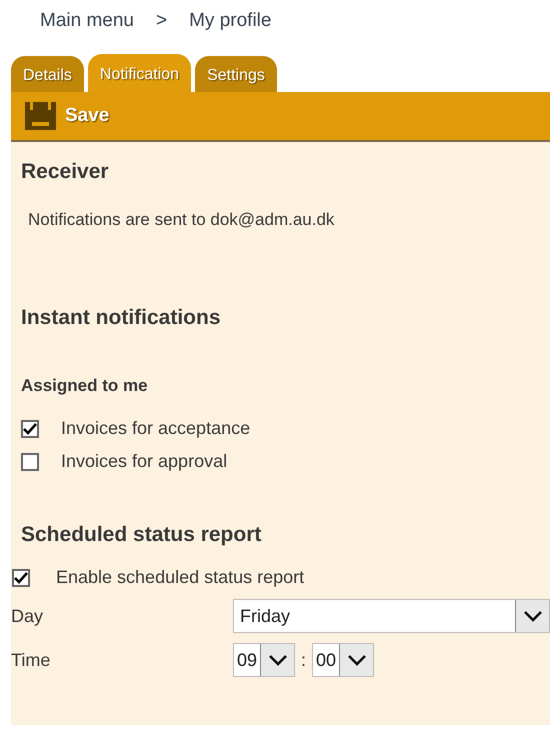 The image size is (550, 733). Describe the element at coordinates (87, 31) in the screenshot. I see `breadcrumb-link: Main menu` at that location.